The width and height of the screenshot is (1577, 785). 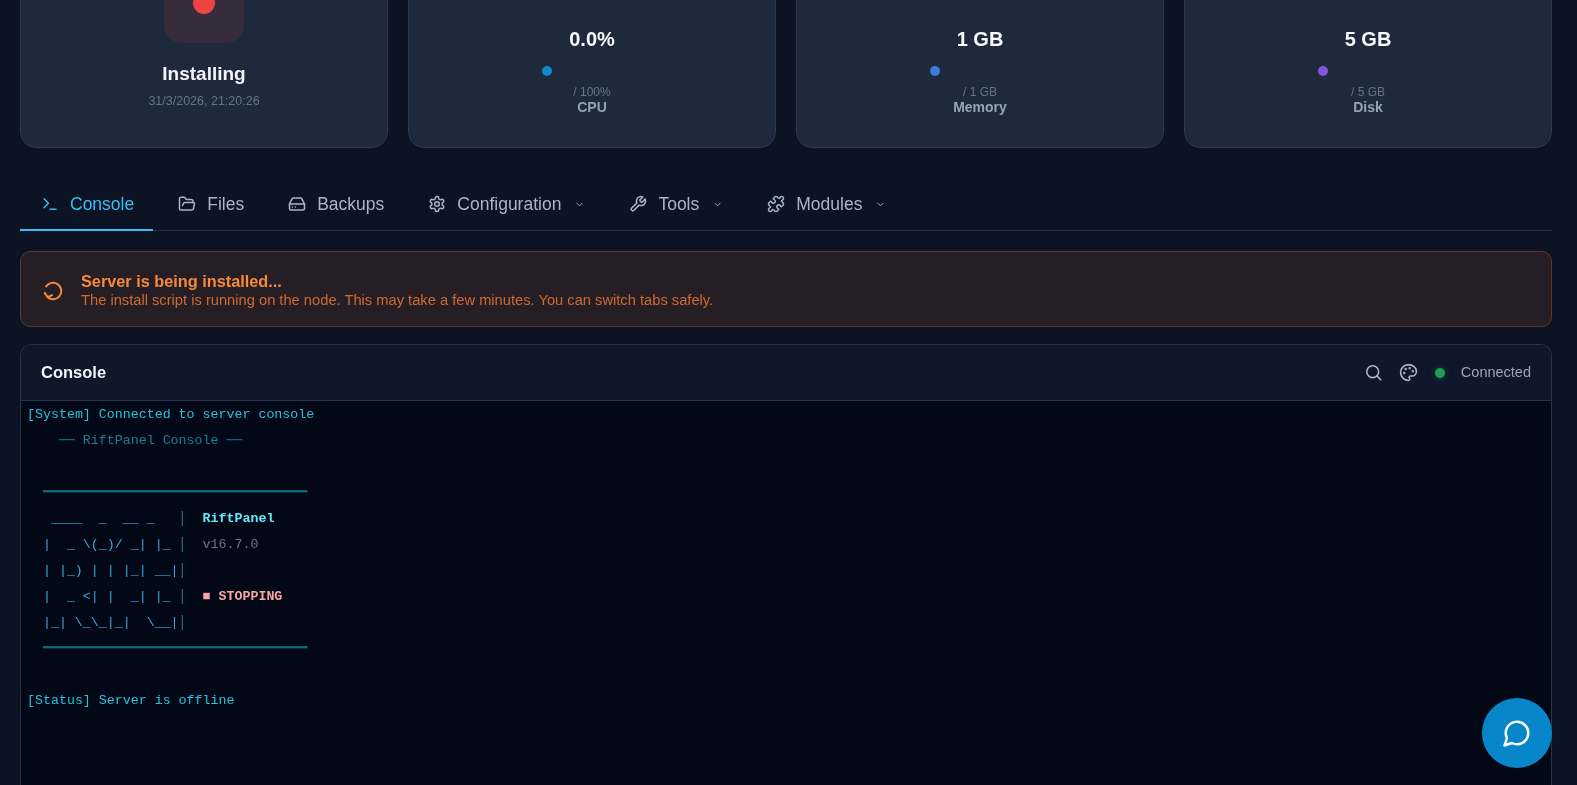 What do you see at coordinates (1373, 372) in the screenshot?
I see `search-icon` at bounding box center [1373, 372].